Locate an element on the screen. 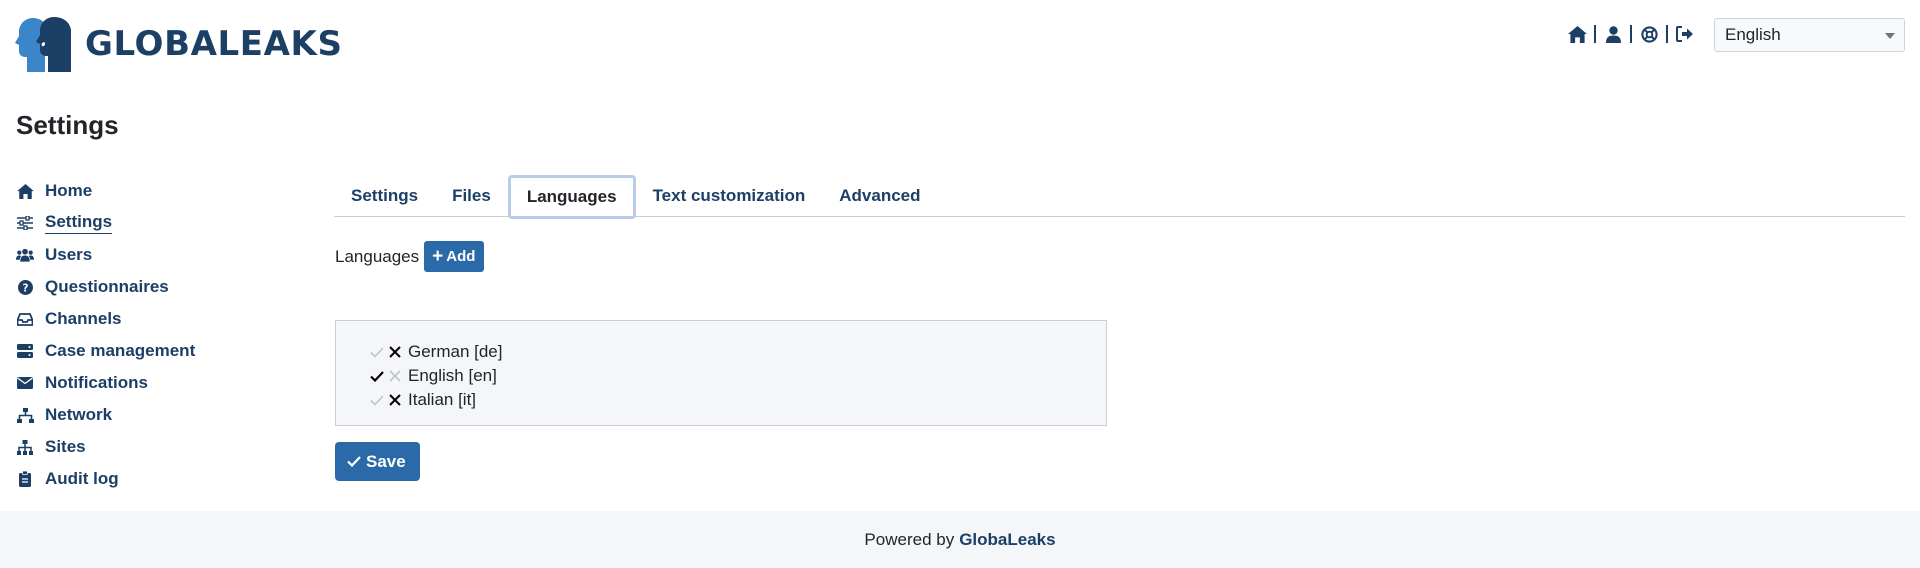 This screenshot has height=568, width=1920. user-icon is located at coordinates (1613, 34).